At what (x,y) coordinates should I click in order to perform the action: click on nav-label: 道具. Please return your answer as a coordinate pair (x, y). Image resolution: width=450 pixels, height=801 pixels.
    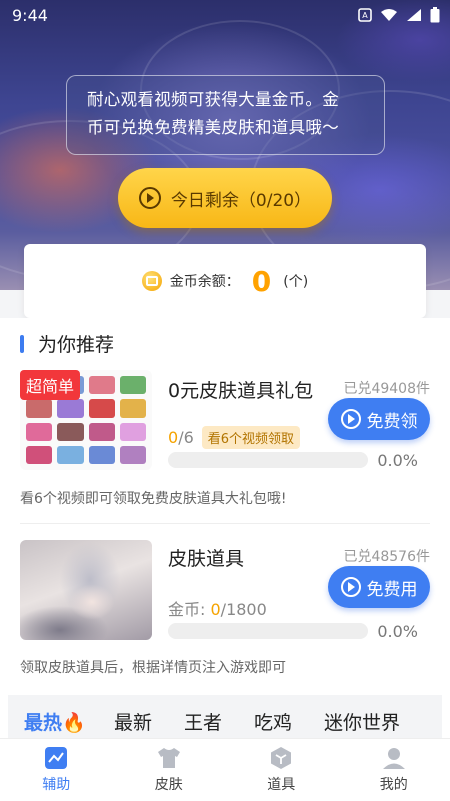
    Looking at the image, I should click on (281, 785).